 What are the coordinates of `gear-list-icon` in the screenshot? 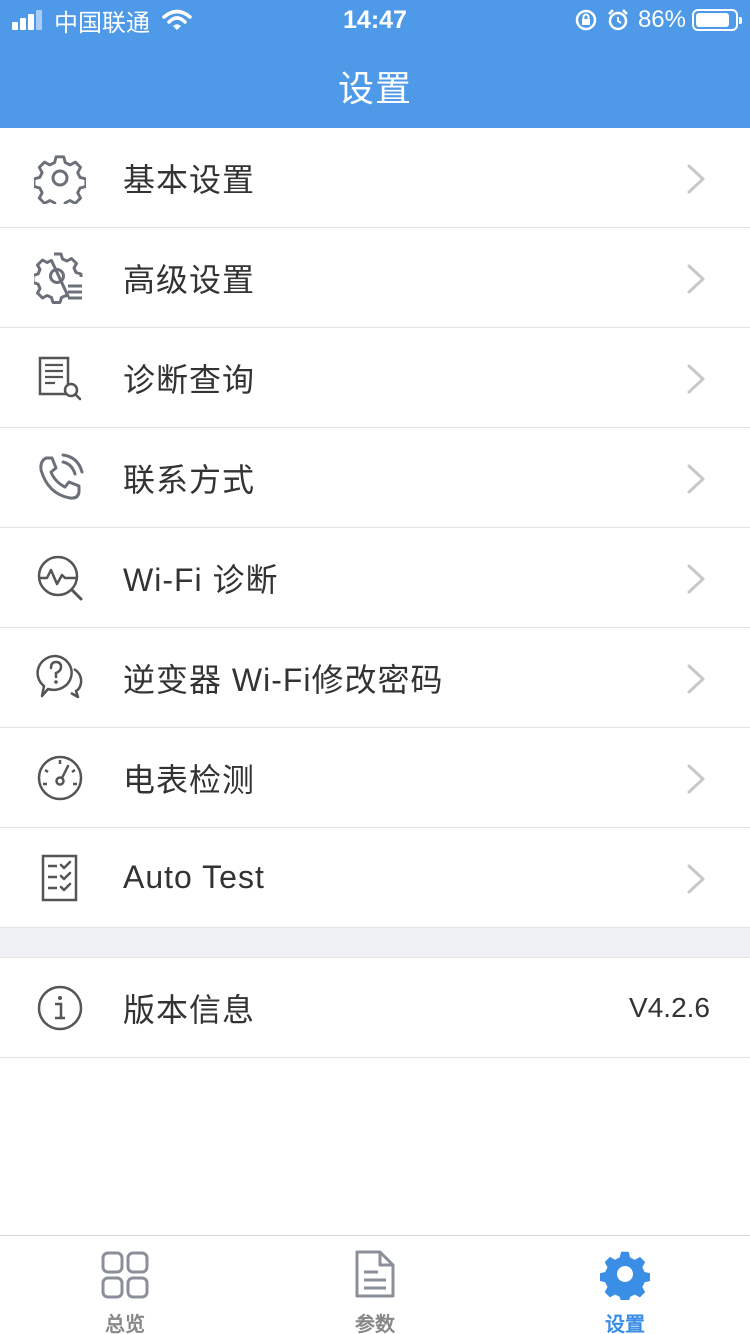 It's located at (58, 278).